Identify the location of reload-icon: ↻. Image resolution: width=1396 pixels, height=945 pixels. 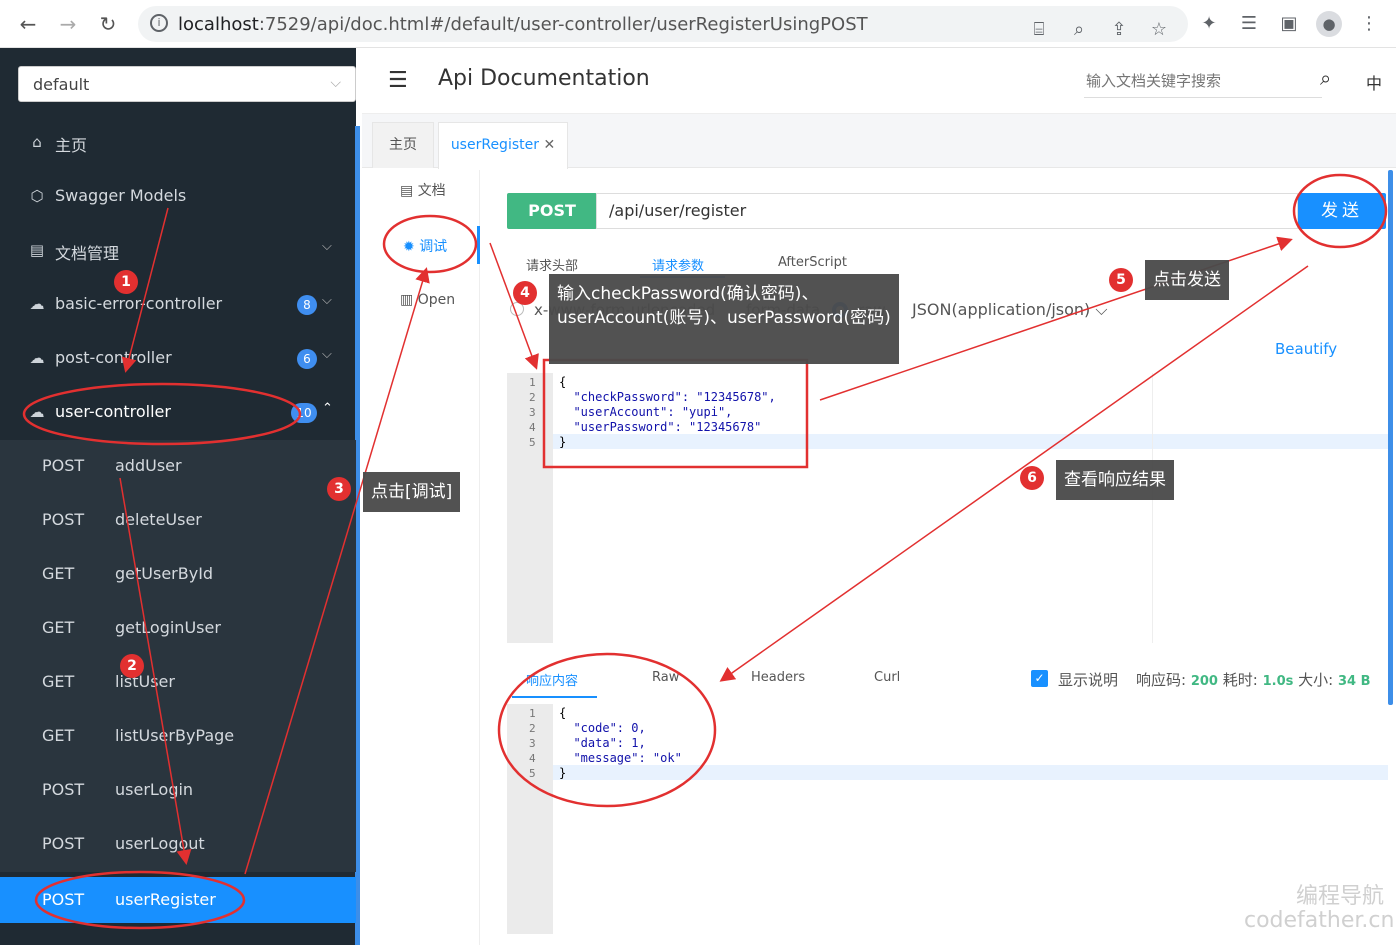
(108, 24).